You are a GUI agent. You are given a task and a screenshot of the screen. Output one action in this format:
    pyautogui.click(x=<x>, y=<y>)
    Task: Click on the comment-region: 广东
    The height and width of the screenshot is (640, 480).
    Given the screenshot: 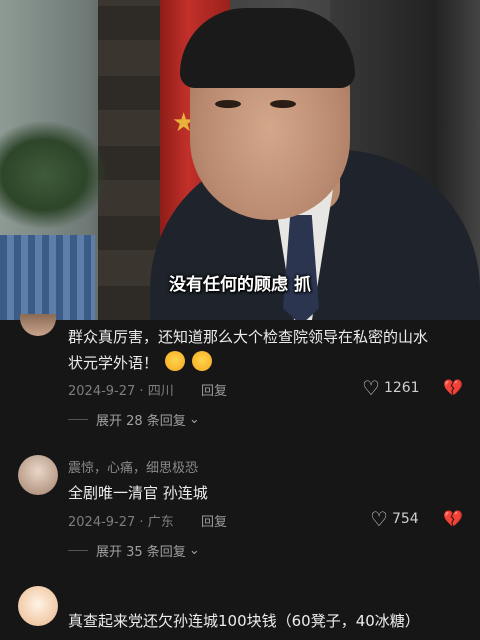 What is the action you would take?
    pyautogui.click(x=160, y=522)
    